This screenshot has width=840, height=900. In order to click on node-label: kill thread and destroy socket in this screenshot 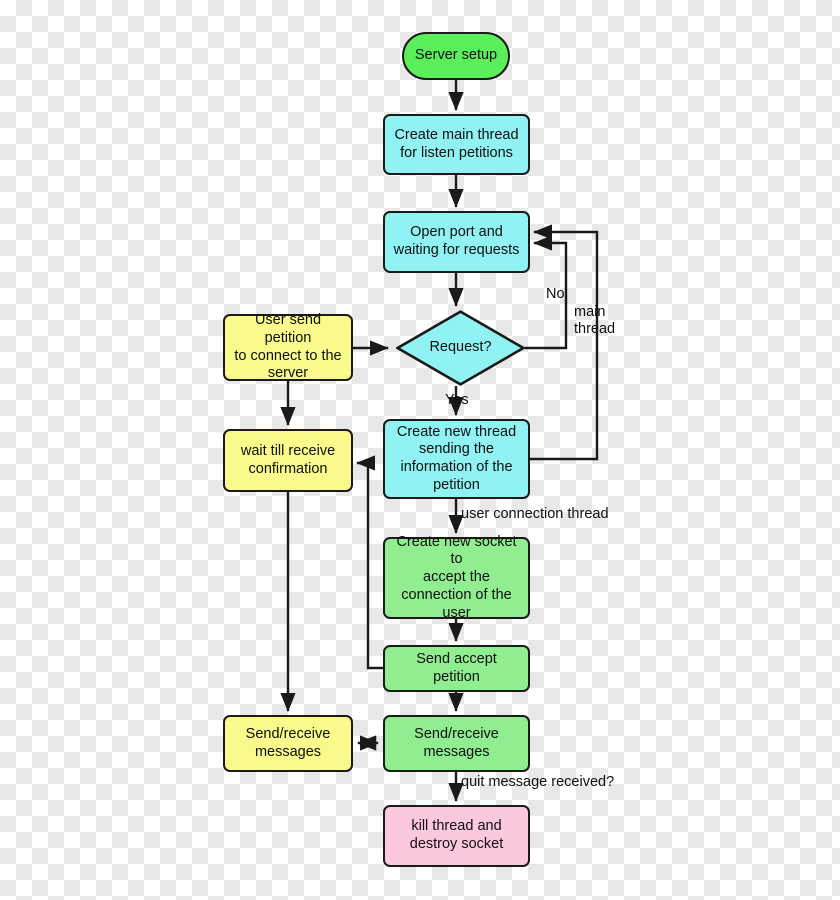, I will do `click(456, 835)`.